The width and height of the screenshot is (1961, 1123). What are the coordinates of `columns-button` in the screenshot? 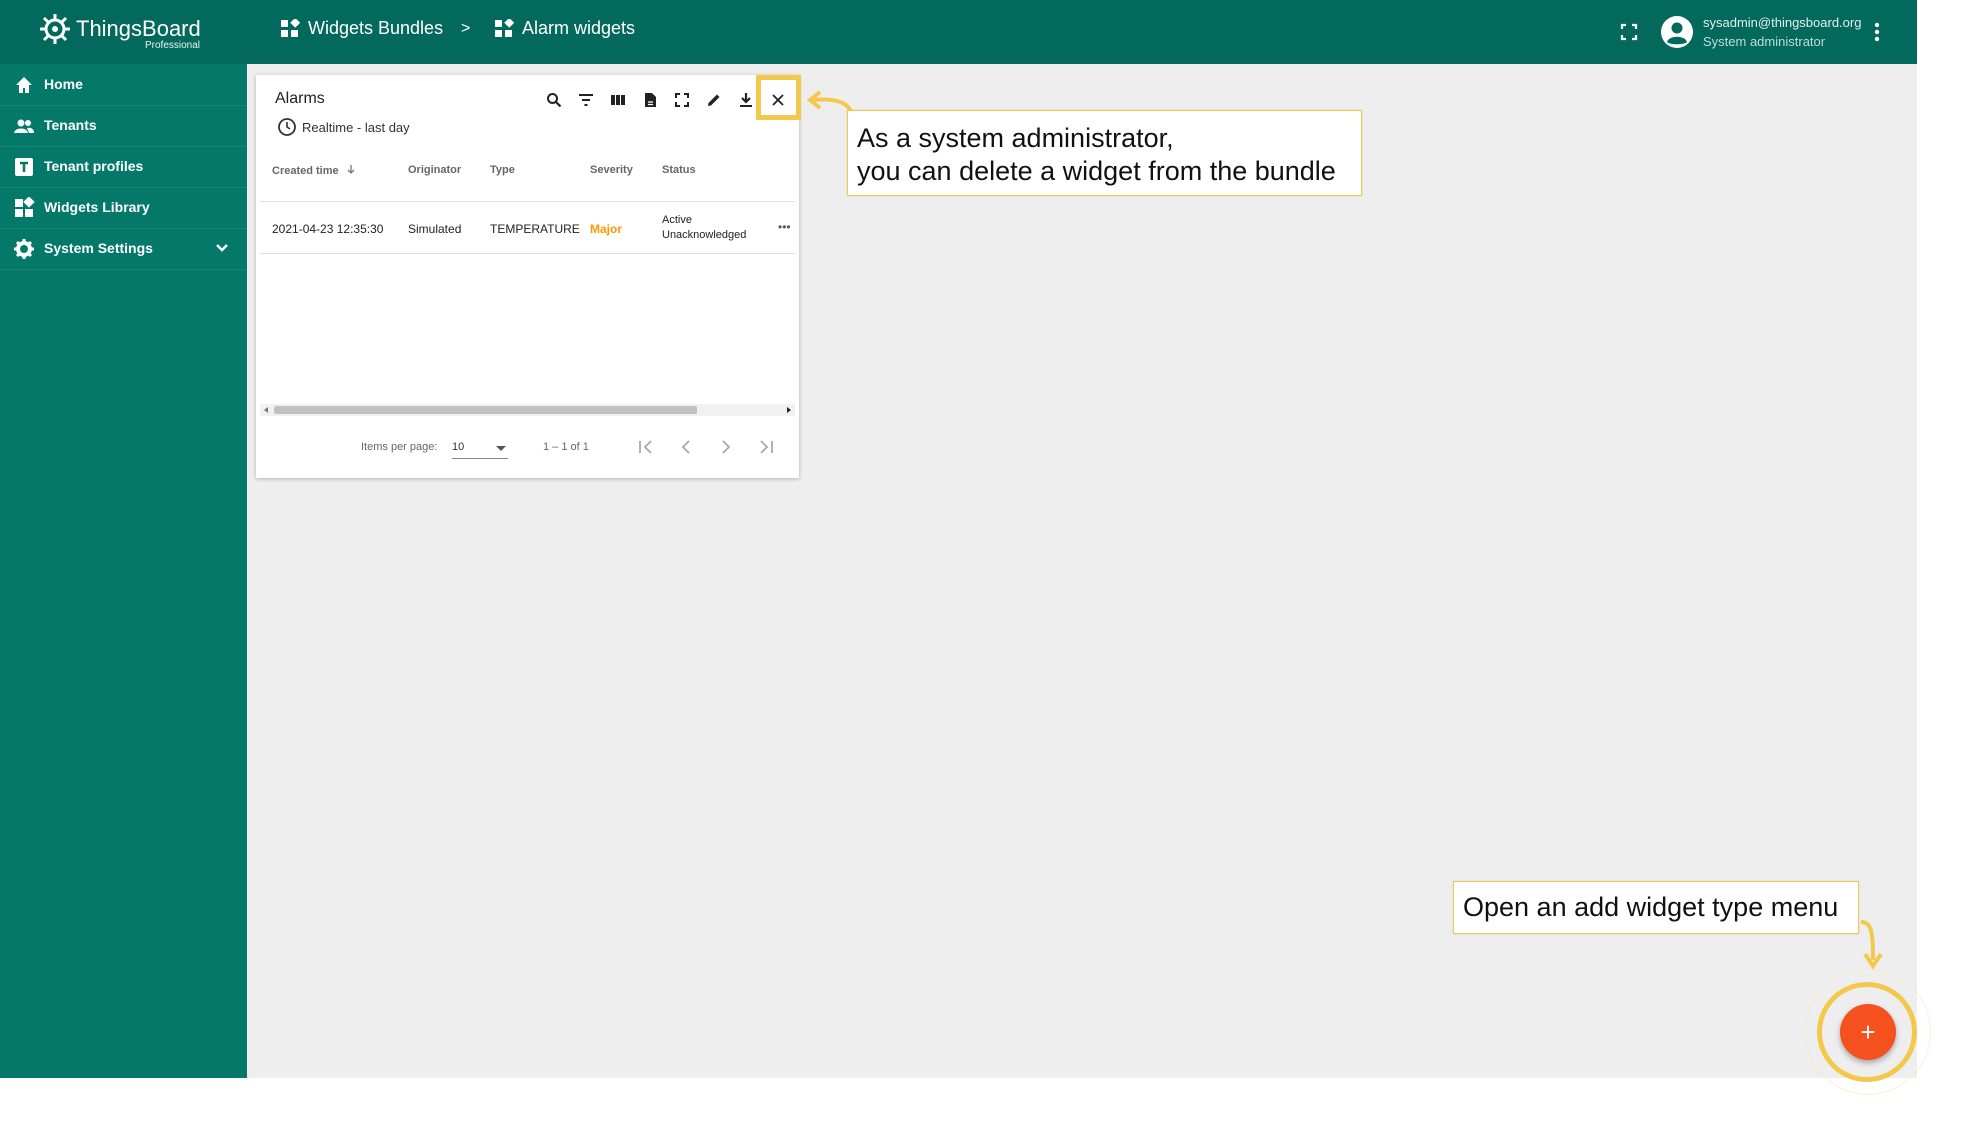 It's located at (618, 100).